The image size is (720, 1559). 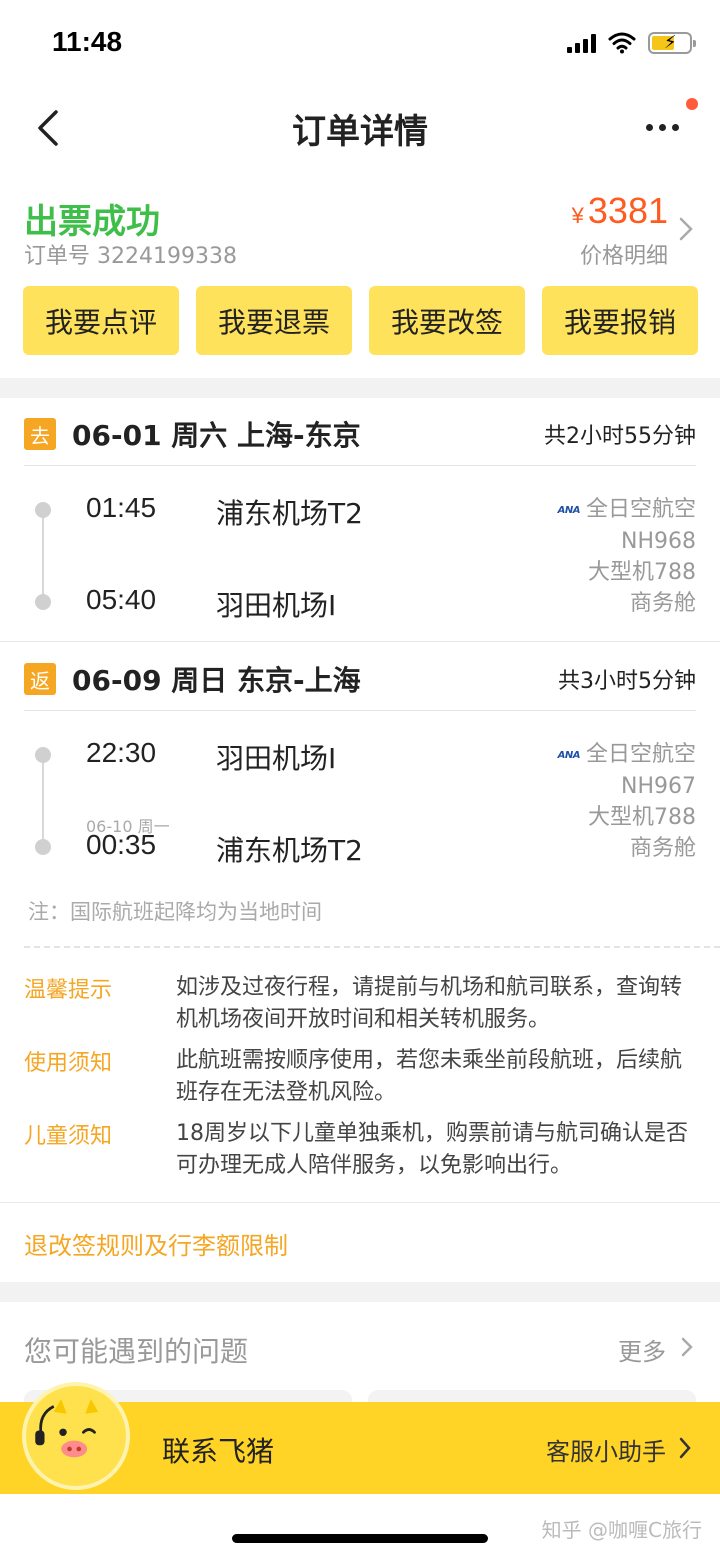 What do you see at coordinates (68, 990) in the screenshot?
I see `tip-label: 温馨提示` at bounding box center [68, 990].